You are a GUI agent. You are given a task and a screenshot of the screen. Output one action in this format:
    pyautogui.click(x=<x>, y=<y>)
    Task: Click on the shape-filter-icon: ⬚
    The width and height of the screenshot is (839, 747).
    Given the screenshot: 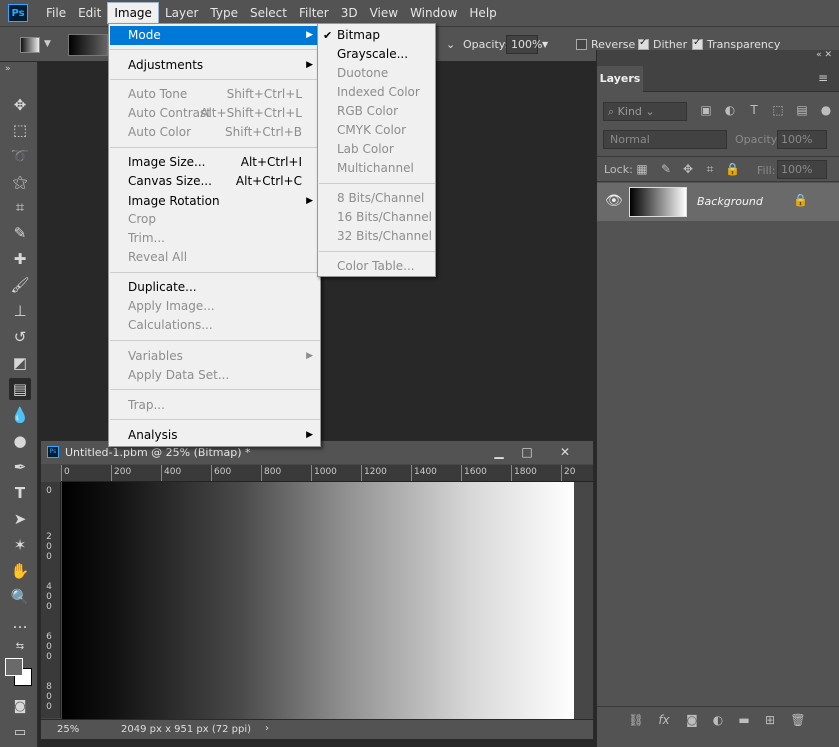 What is the action you would take?
    pyautogui.click(x=778, y=110)
    